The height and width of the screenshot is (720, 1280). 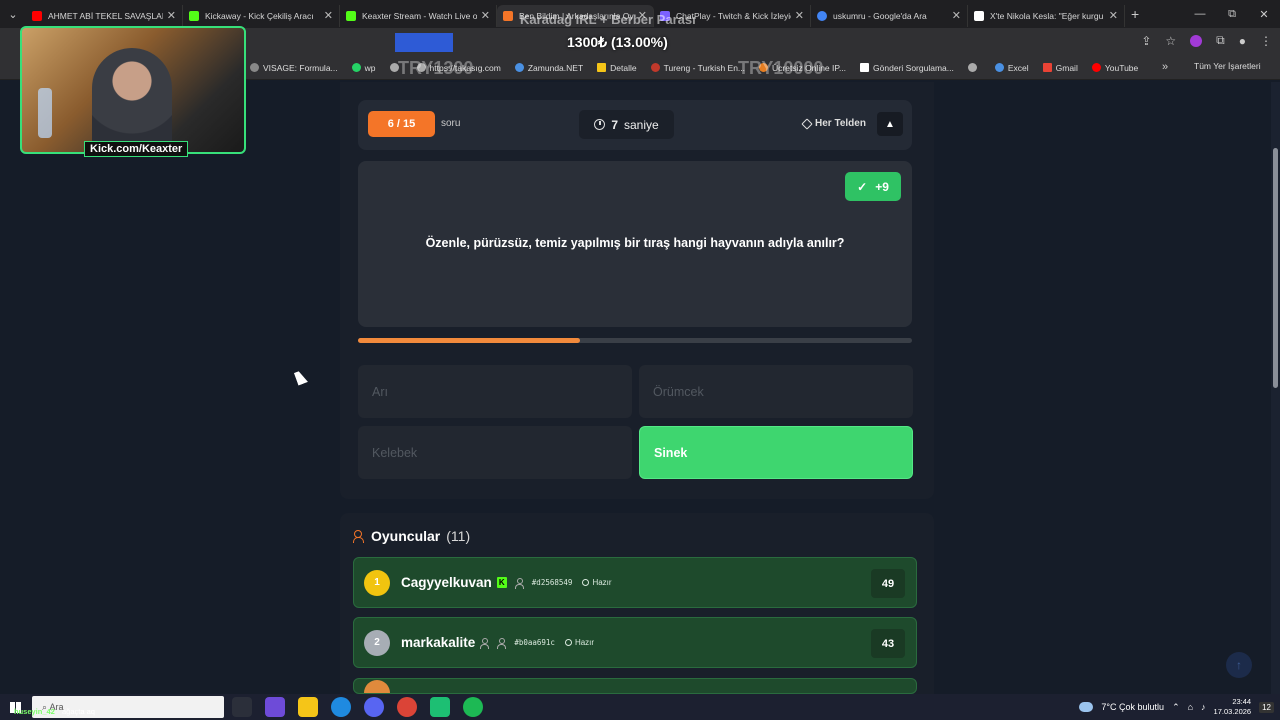 What do you see at coordinates (641, 124) in the screenshot?
I see `timer-unit: saniye` at bounding box center [641, 124].